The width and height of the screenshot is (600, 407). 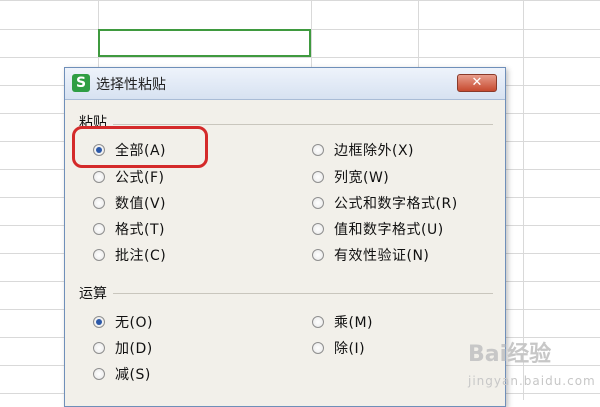 What do you see at coordinates (285, 84) in the screenshot?
I see `dialog-titlebar: S 选择性粘贴 ✕` at bounding box center [285, 84].